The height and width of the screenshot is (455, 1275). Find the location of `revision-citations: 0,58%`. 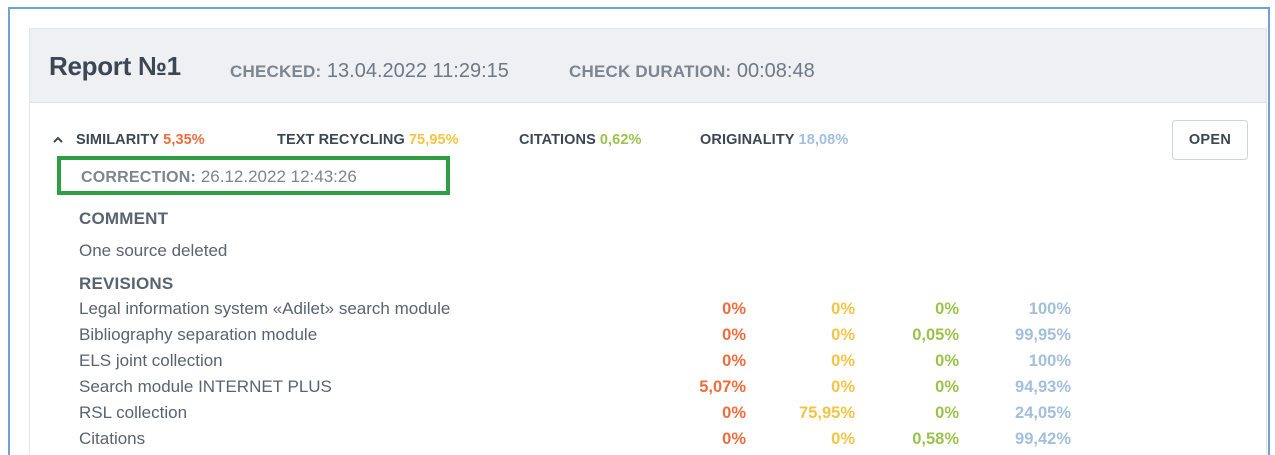

revision-citations: 0,58% is located at coordinates (935, 439).